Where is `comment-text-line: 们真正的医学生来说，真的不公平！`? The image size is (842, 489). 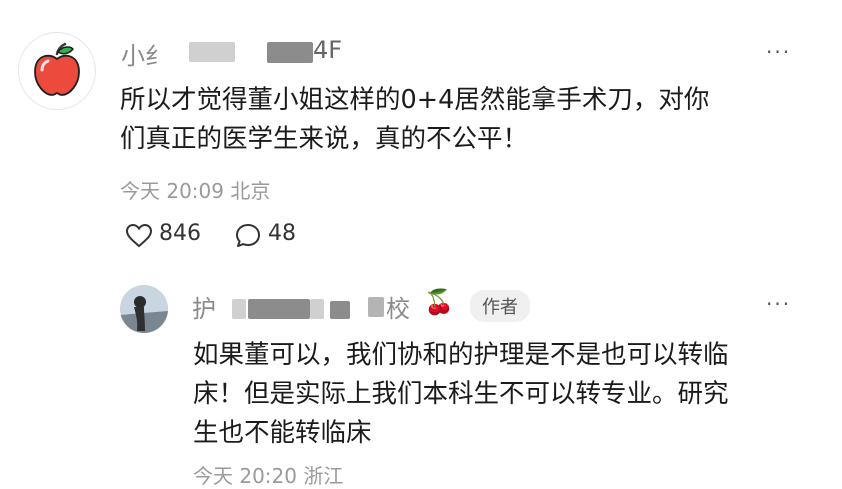
comment-text-line: 们真正的医学生来说，真的不公平！ is located at coordinates (324, 139).